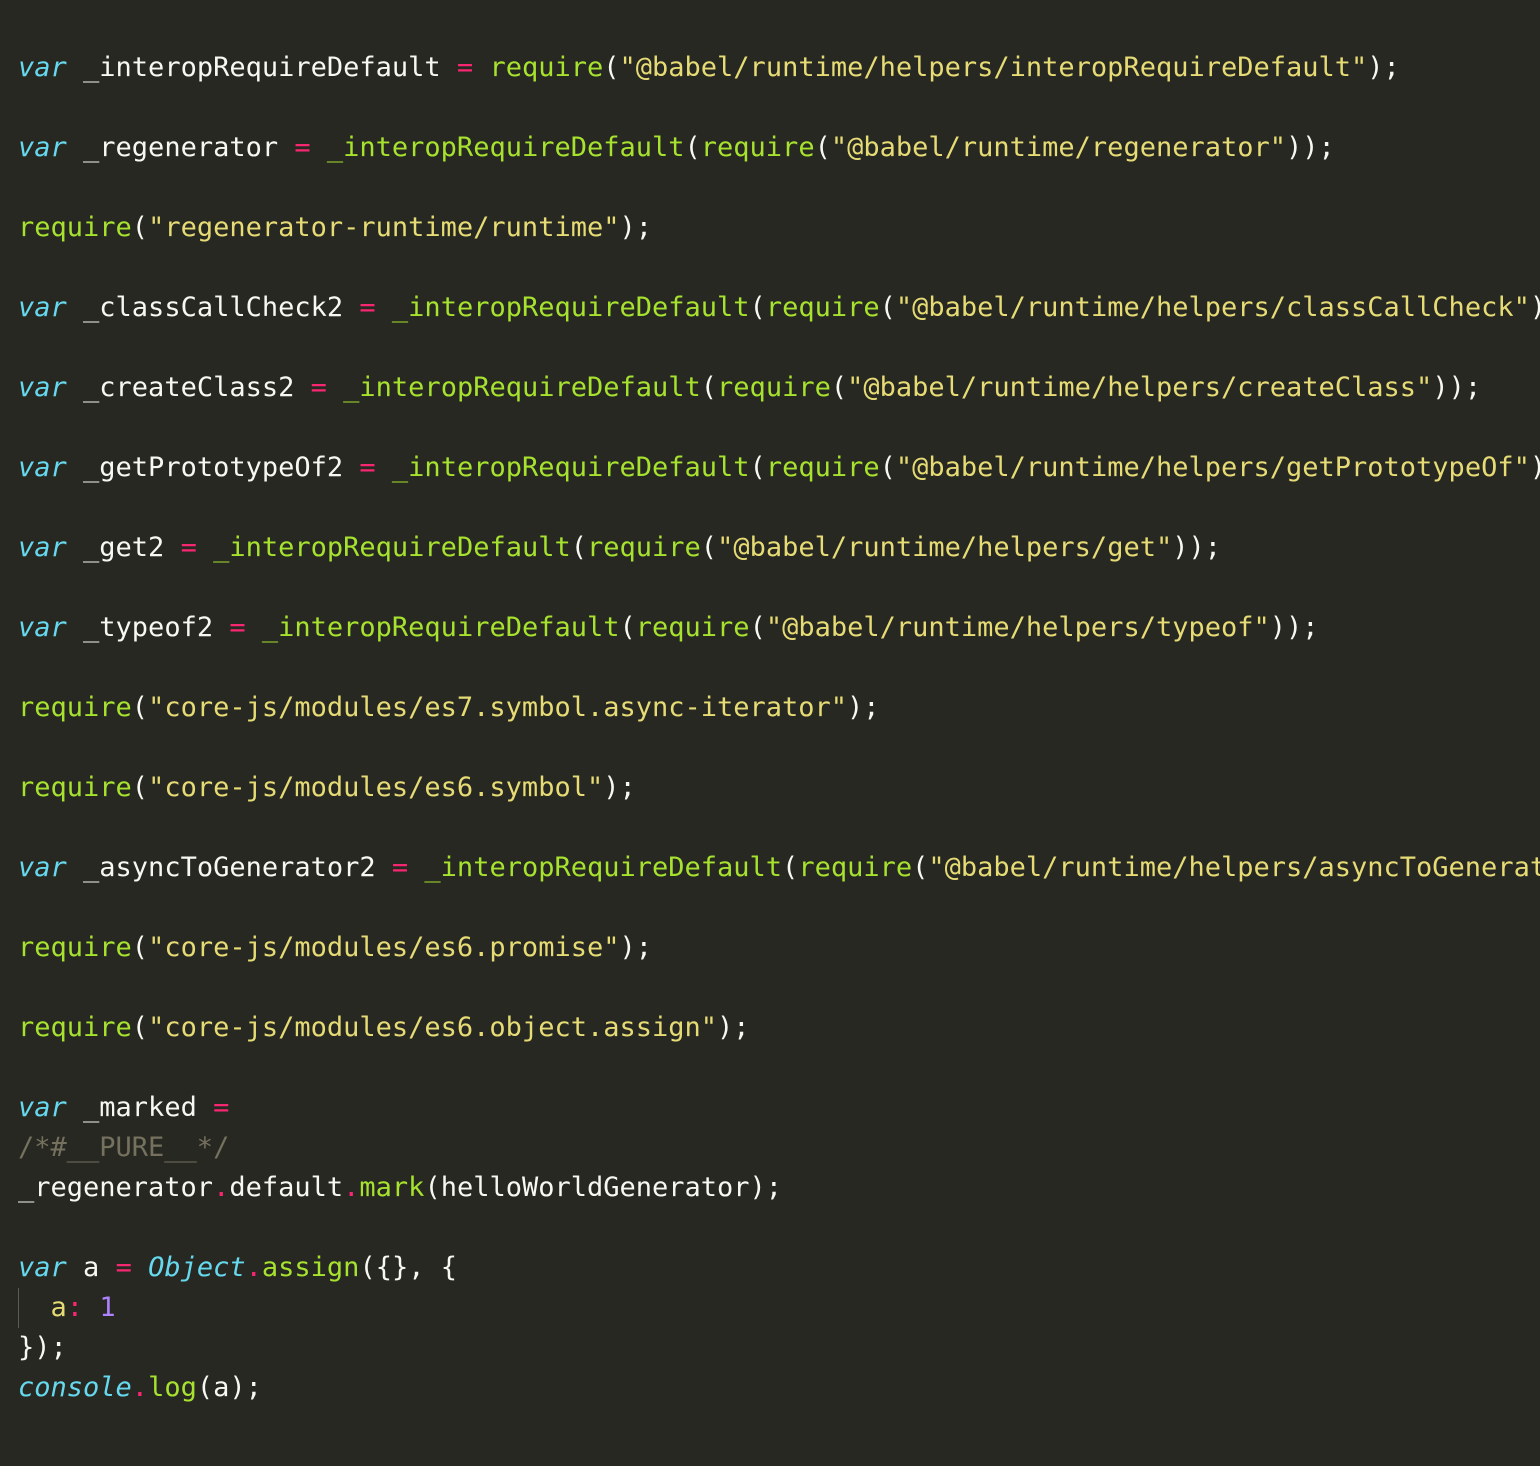  What do you see at coordinates (91, 1267) in the screenshot?
I see `code-text: a` at bounding box center [91, 1267].